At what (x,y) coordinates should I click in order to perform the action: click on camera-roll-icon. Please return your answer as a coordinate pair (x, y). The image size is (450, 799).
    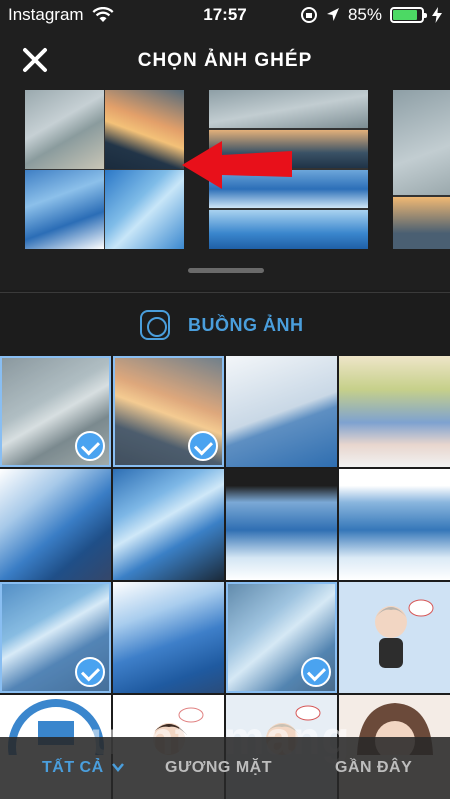
    Looking at the image, I should click on (155, 325).